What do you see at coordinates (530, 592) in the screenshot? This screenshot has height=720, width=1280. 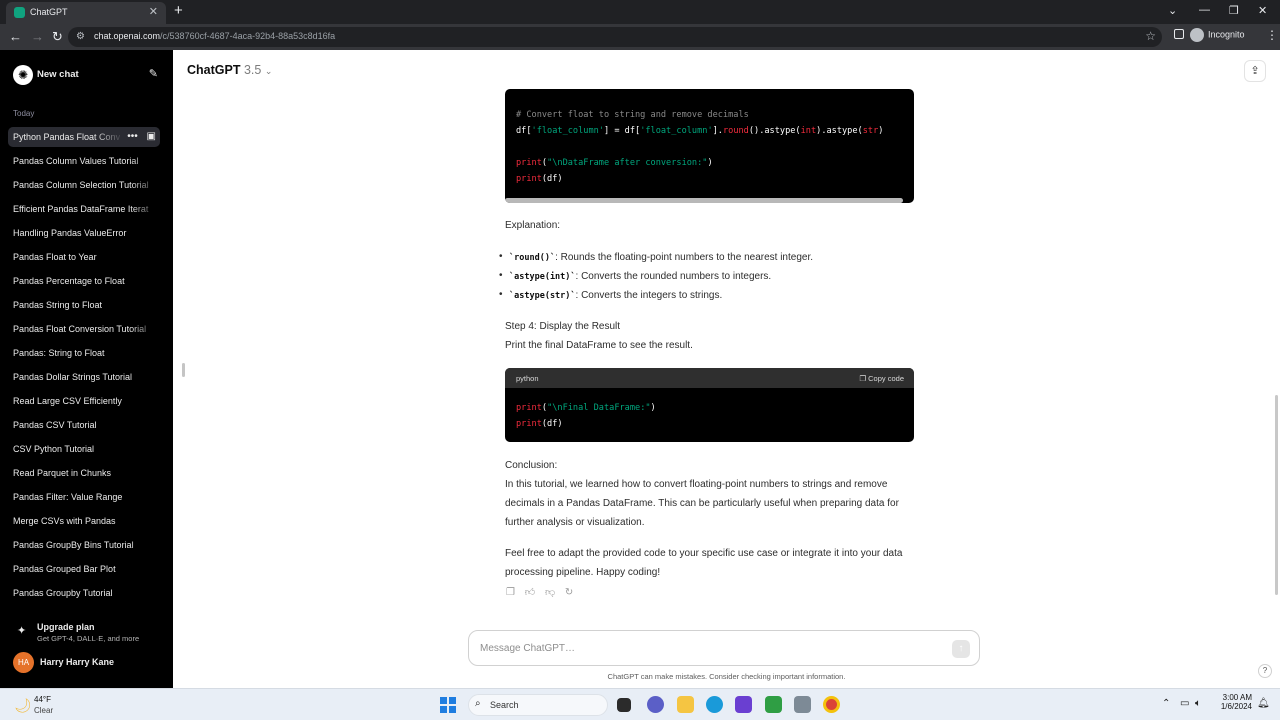 I see `thumbs-up-icon: 👍︎` at bounding box center [530, 592].